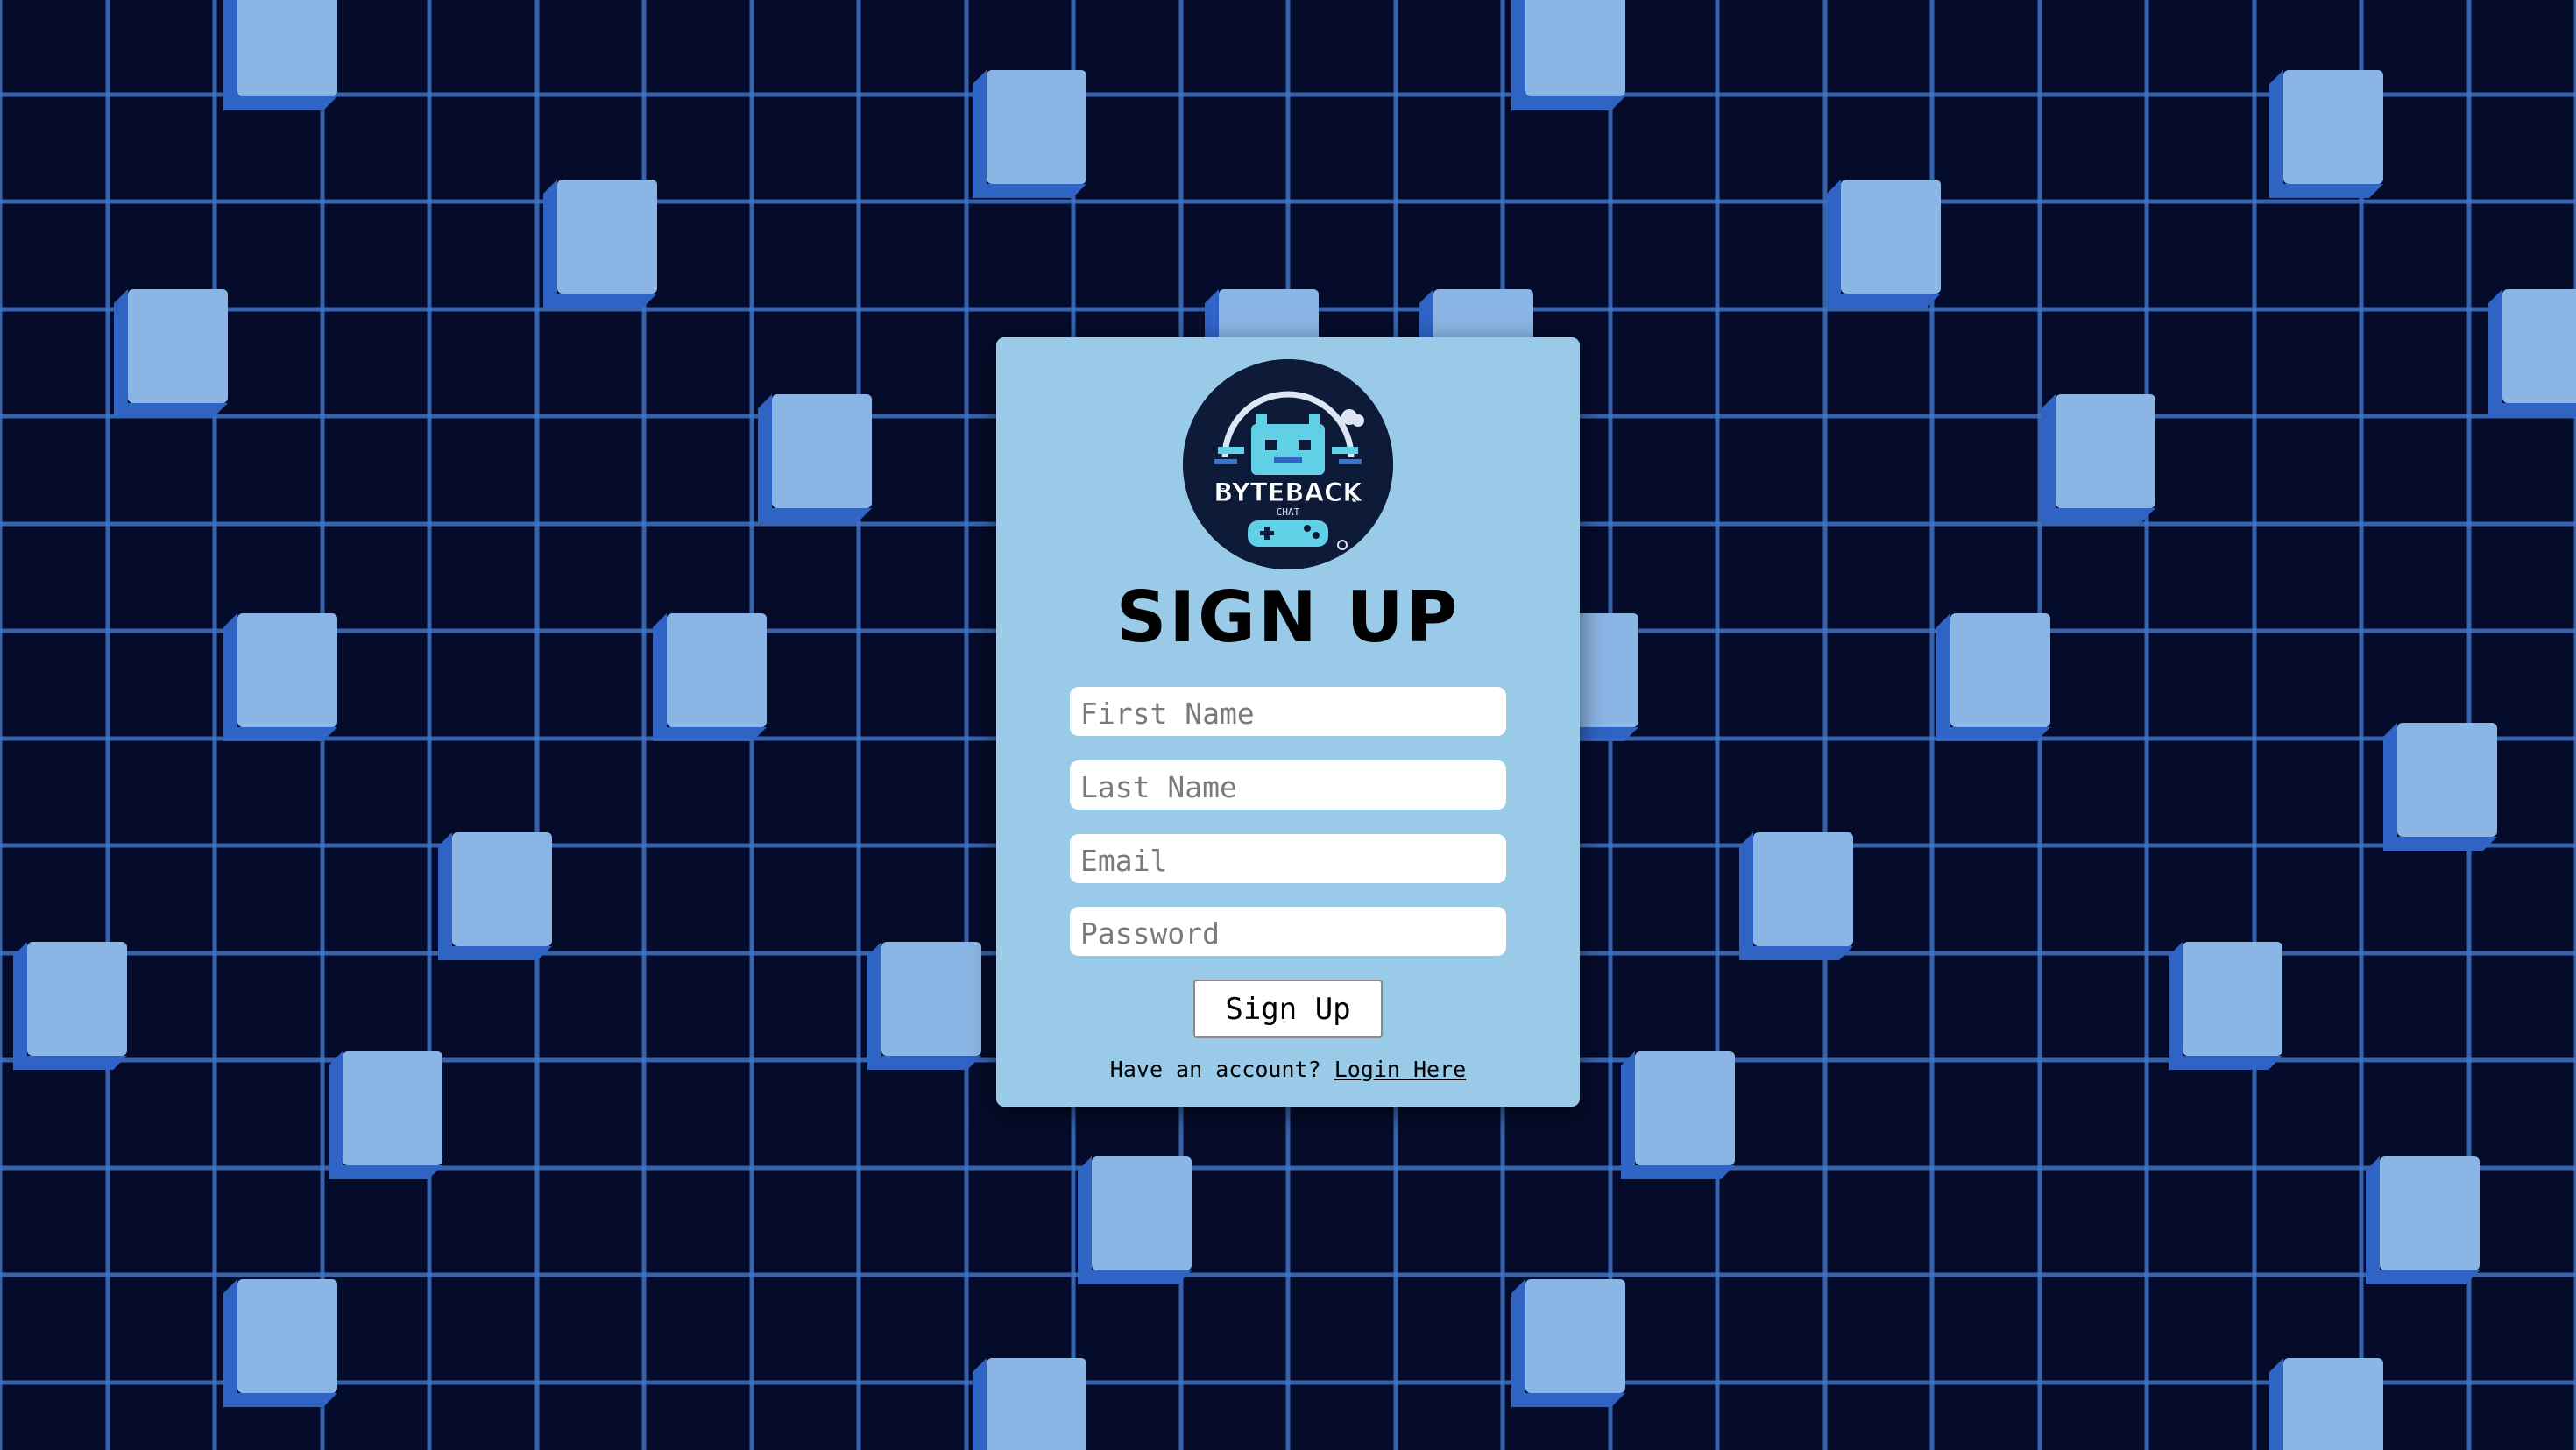  I want to click on email-input, so click(1288, 858).